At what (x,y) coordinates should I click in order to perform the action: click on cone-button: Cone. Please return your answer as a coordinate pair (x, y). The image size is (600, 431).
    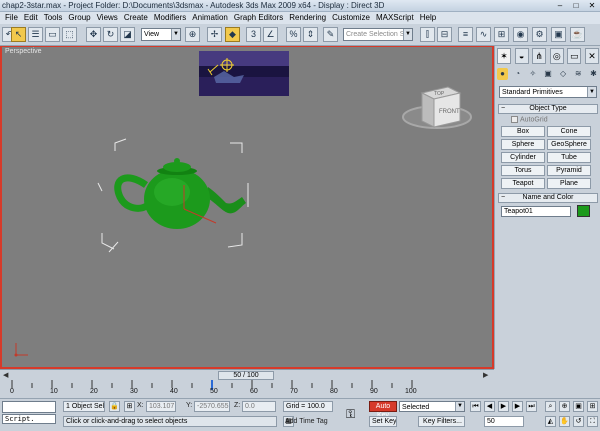
    Looking at the image, I should click on (569, 131).